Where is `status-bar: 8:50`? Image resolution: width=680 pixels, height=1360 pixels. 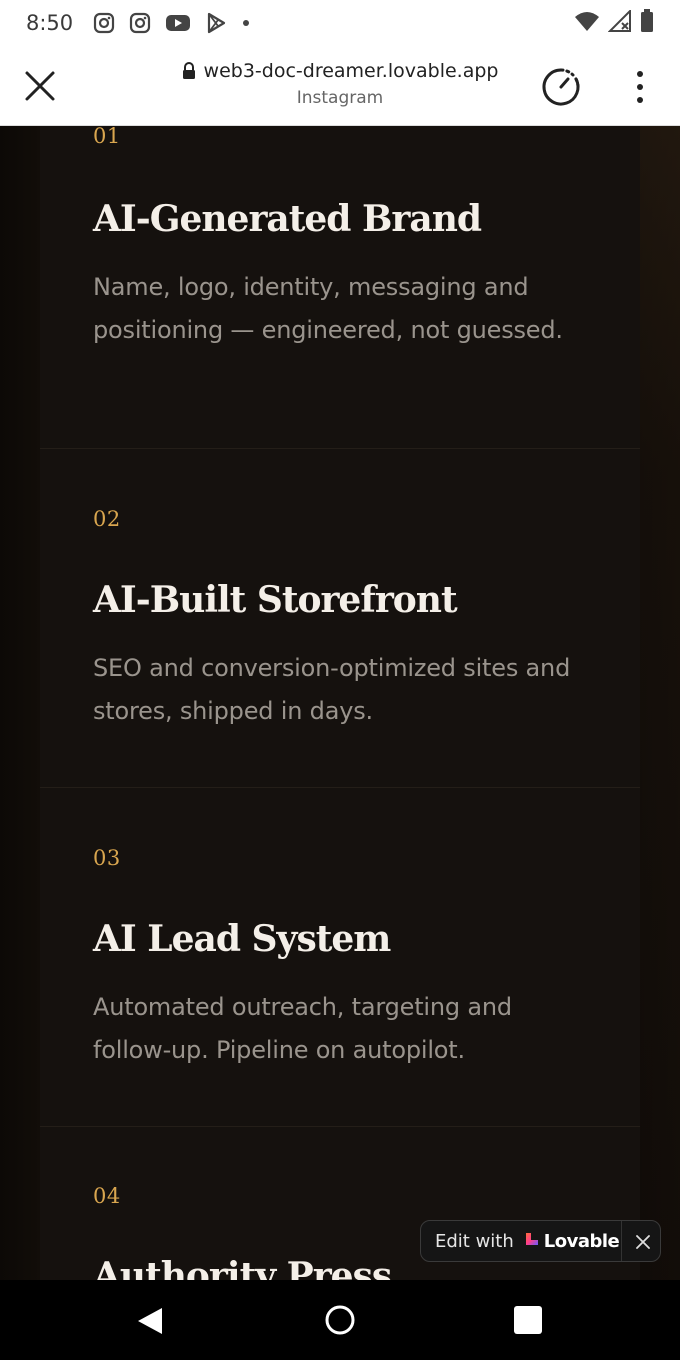 status-bar: 8:50 is located at coordinates (340, 23).